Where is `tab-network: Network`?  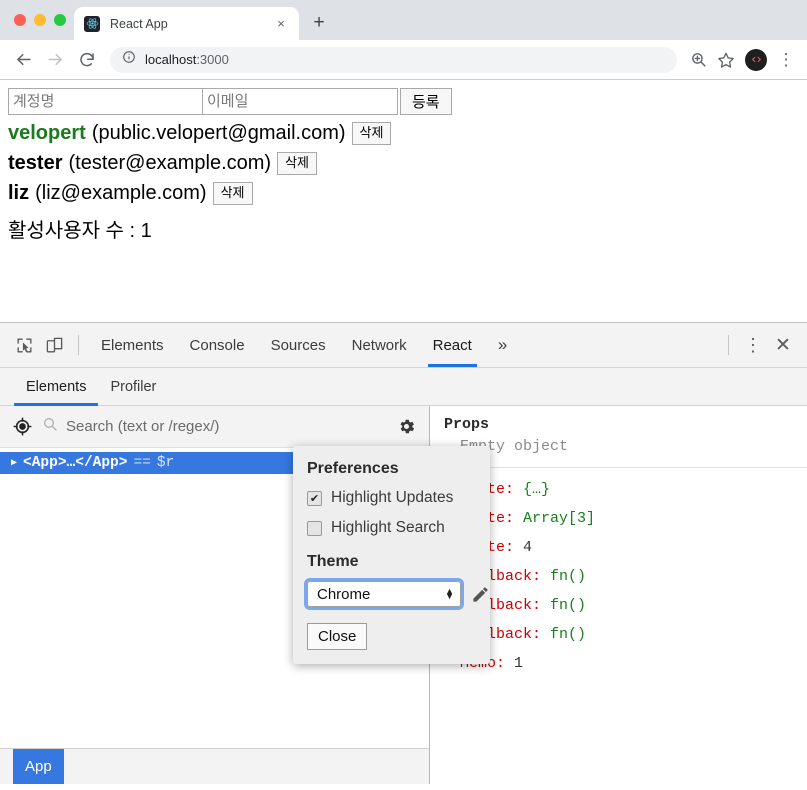 tab-network: Network is located at coordinates (379, 345).